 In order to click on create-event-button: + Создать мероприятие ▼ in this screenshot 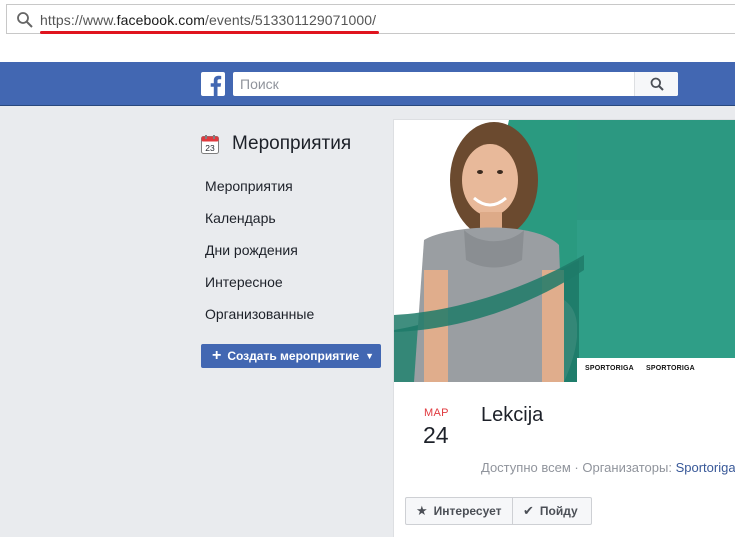, I will do `click(291, 356)`.